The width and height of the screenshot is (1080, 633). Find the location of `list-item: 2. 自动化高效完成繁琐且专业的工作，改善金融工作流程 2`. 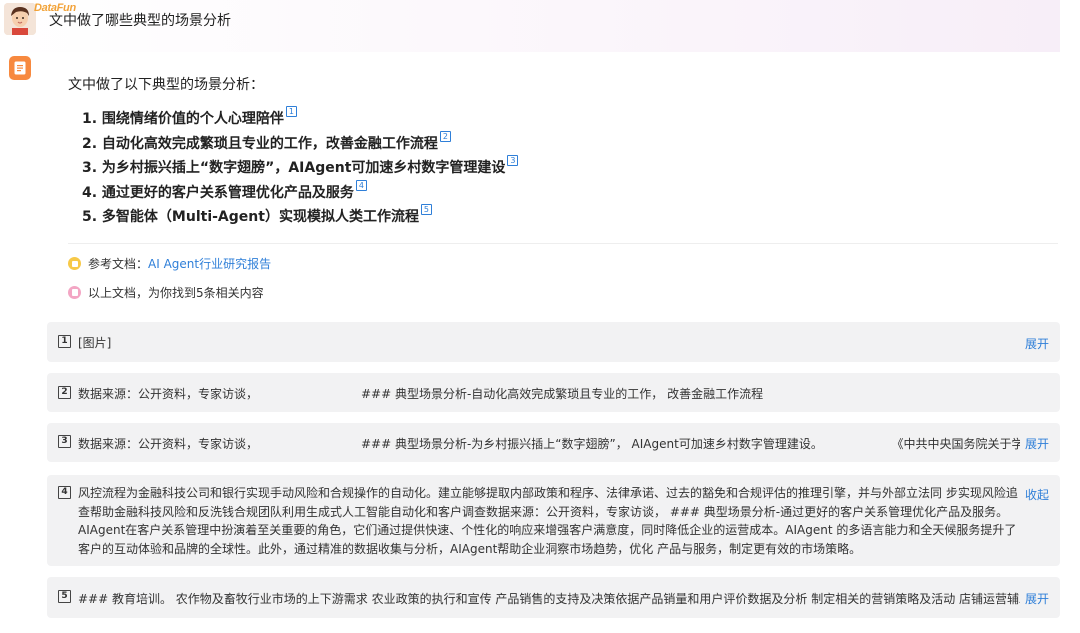

list-item: 2. 自动化高效完成繁琐且专业的工作，改善金融工作流程 2 is located at coordinates (300, 143).